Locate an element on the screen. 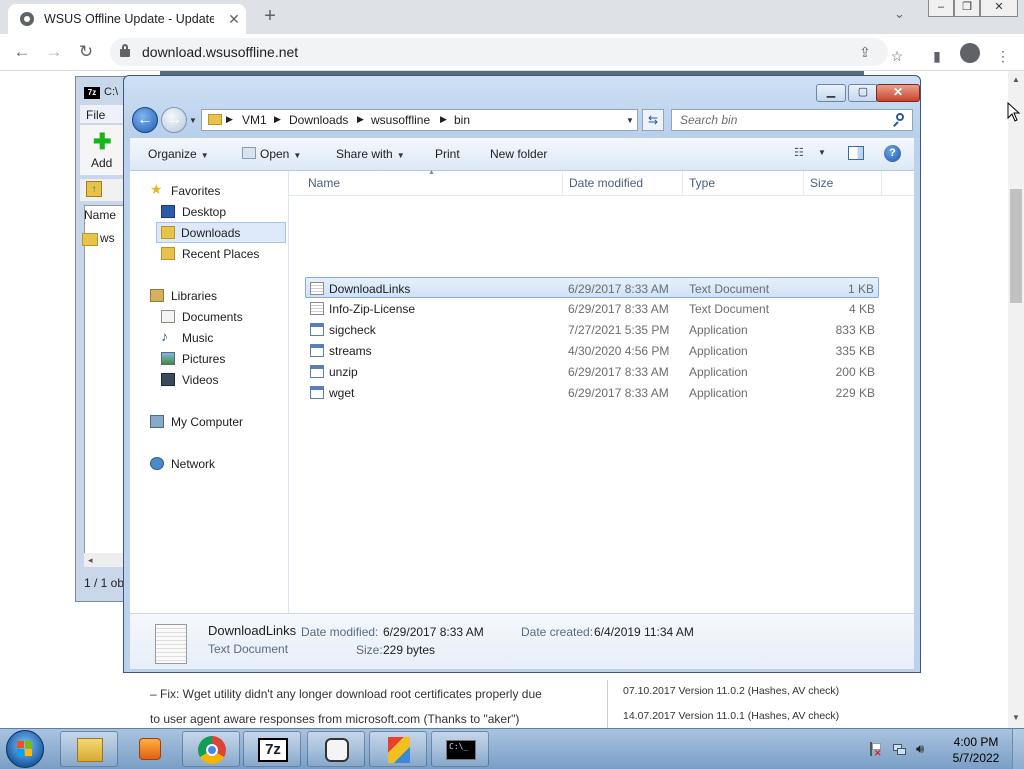 This screenshot has height=769, width=1024. 7zip-list-item: ws is located at coordinates (107, 238).